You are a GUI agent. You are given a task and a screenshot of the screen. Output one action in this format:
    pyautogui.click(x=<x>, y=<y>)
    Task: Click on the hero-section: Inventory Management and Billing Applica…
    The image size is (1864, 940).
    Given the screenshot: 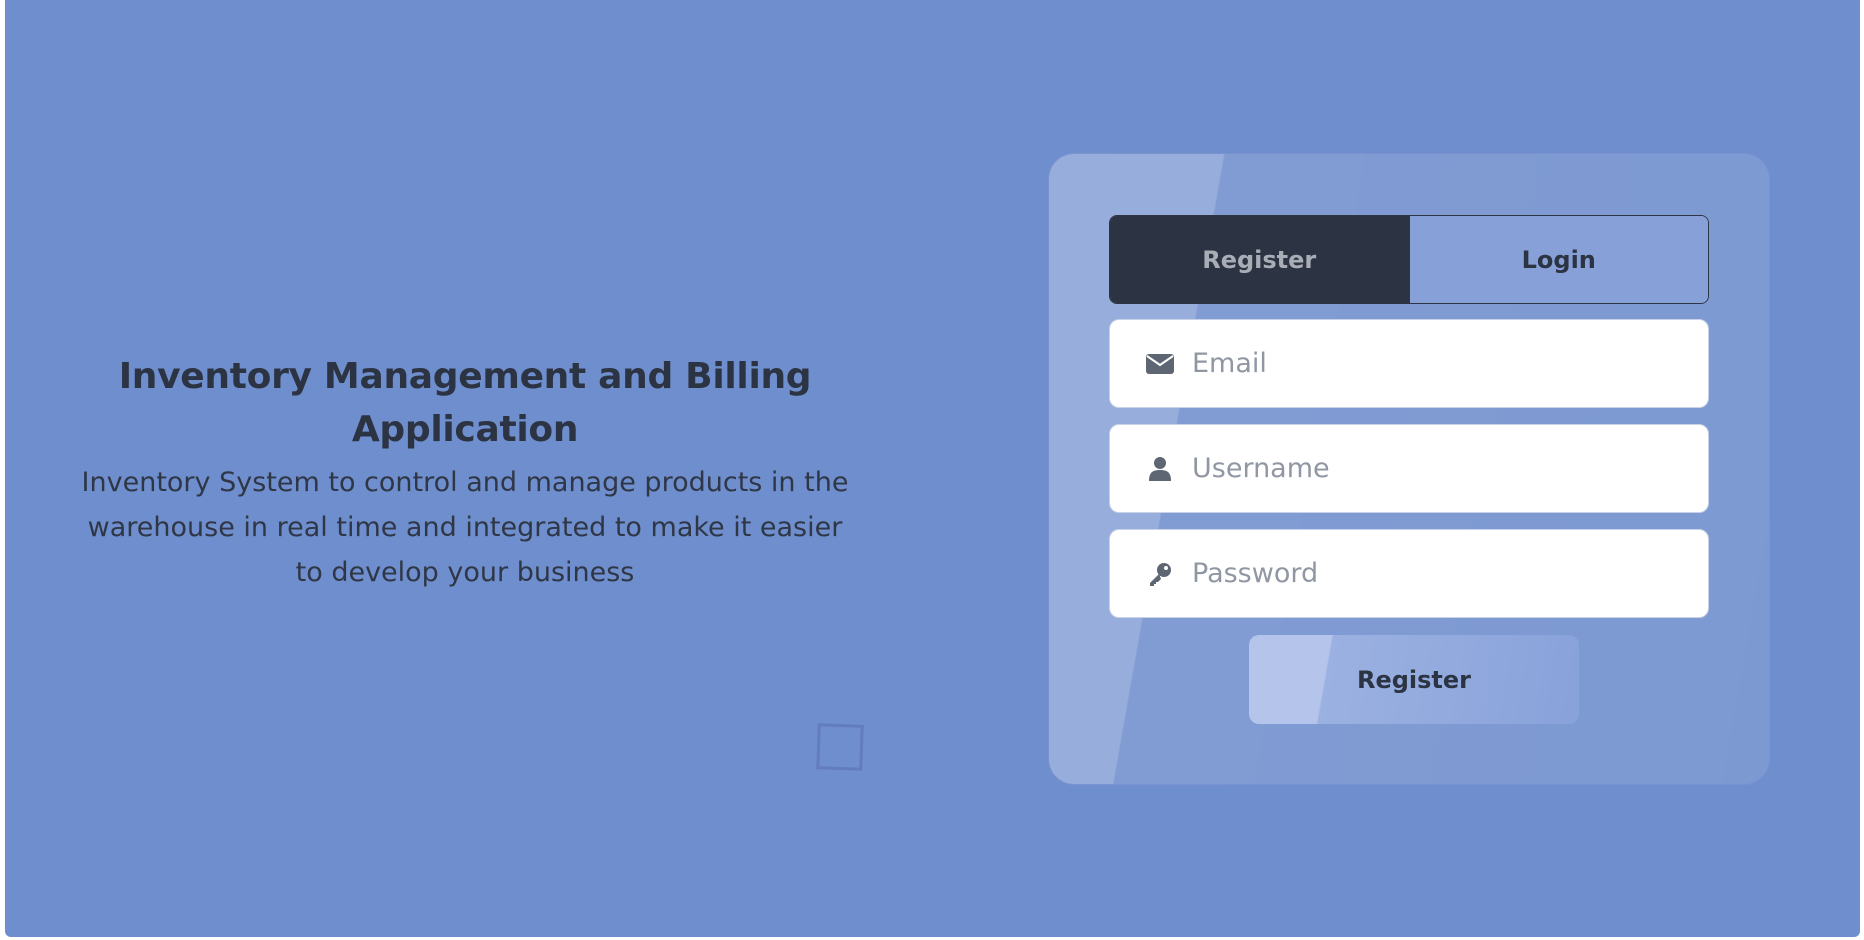 What is the action you would take?
    pyautogui.click(x=465, y=472)
    